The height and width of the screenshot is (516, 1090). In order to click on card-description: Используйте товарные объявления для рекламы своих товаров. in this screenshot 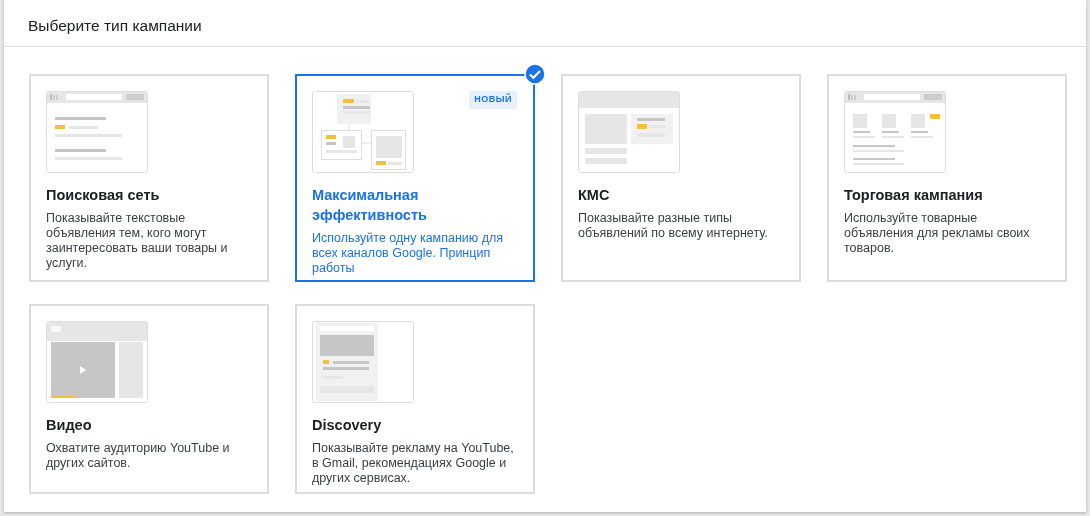, I will do `click(937, 233)`.